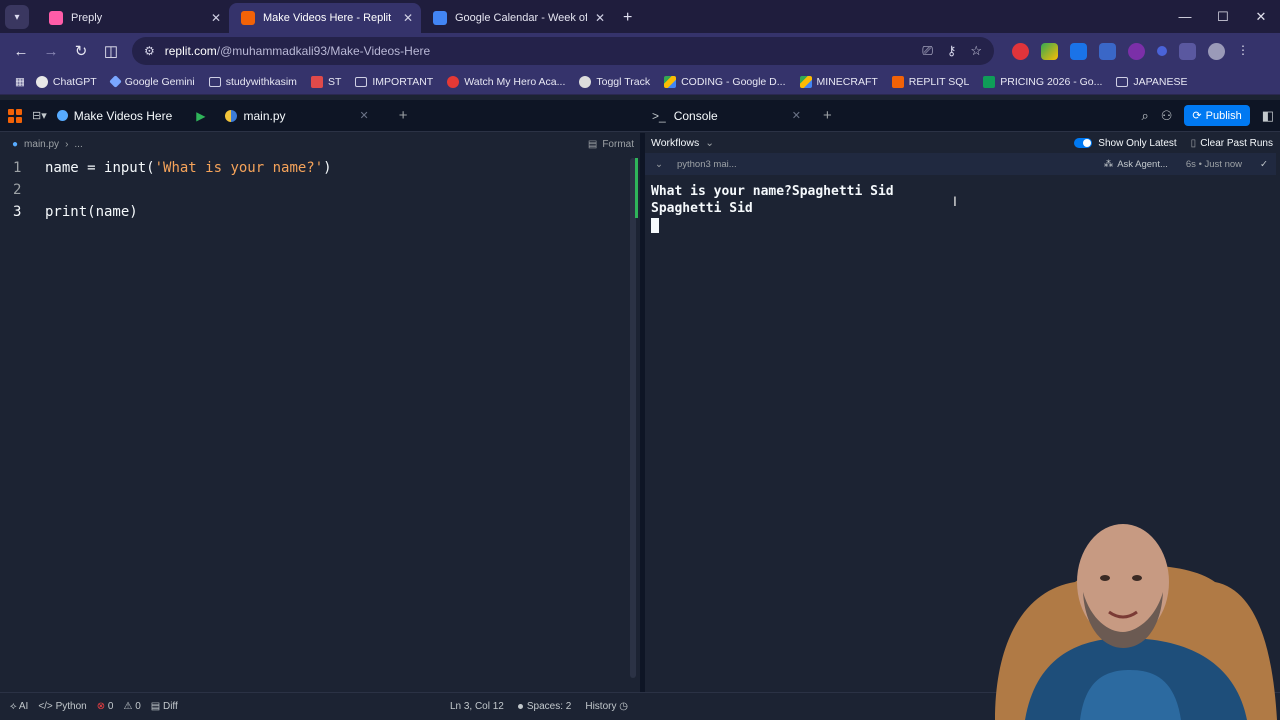  Describe the element at coordinates (17, 190) in the screenshot. I see `line-number: 2` at that location.